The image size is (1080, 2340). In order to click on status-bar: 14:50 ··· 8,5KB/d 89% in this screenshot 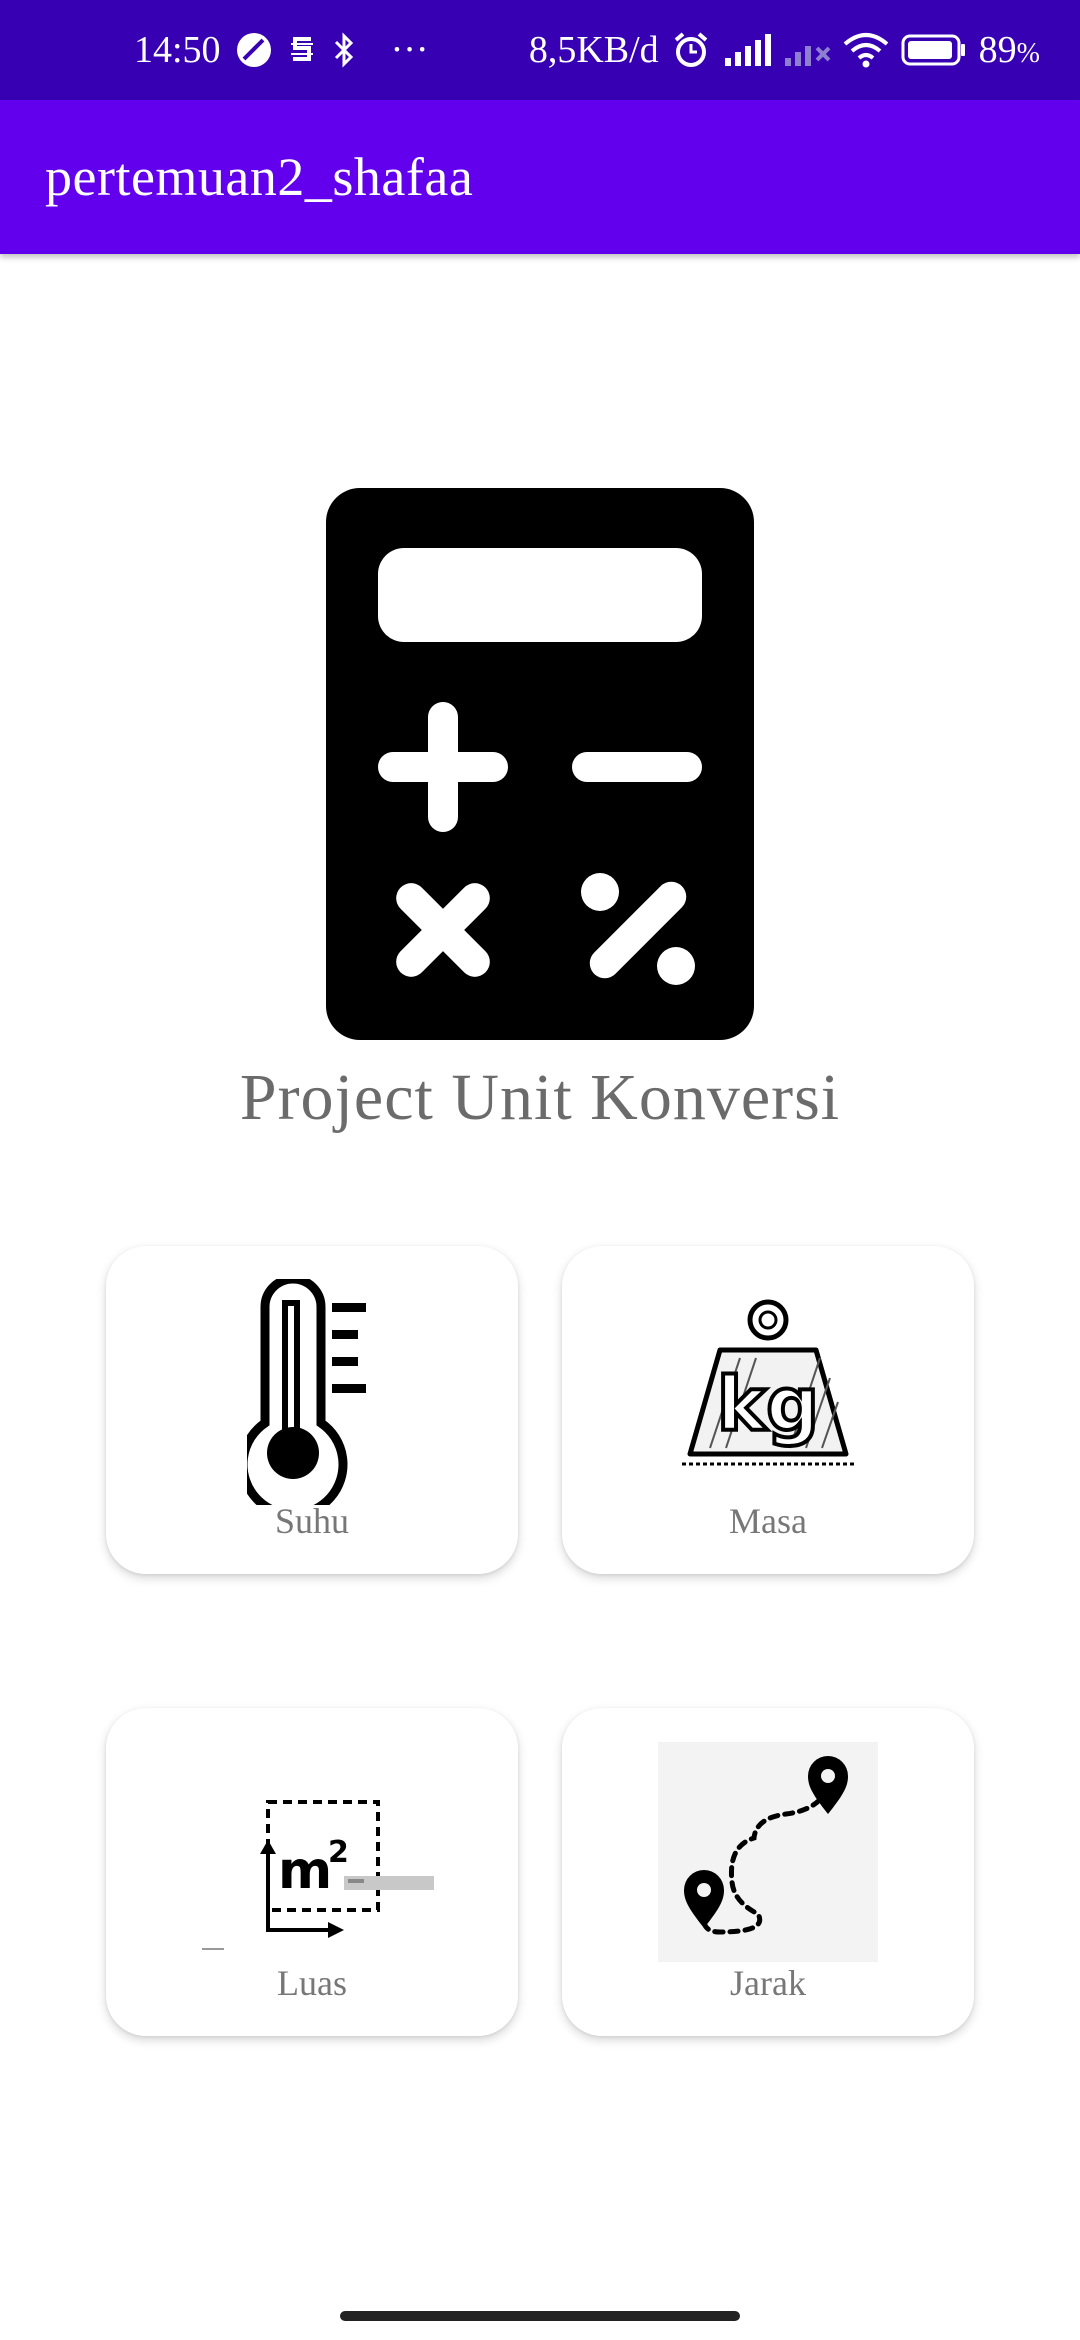, I will do `click(540, 50)`.